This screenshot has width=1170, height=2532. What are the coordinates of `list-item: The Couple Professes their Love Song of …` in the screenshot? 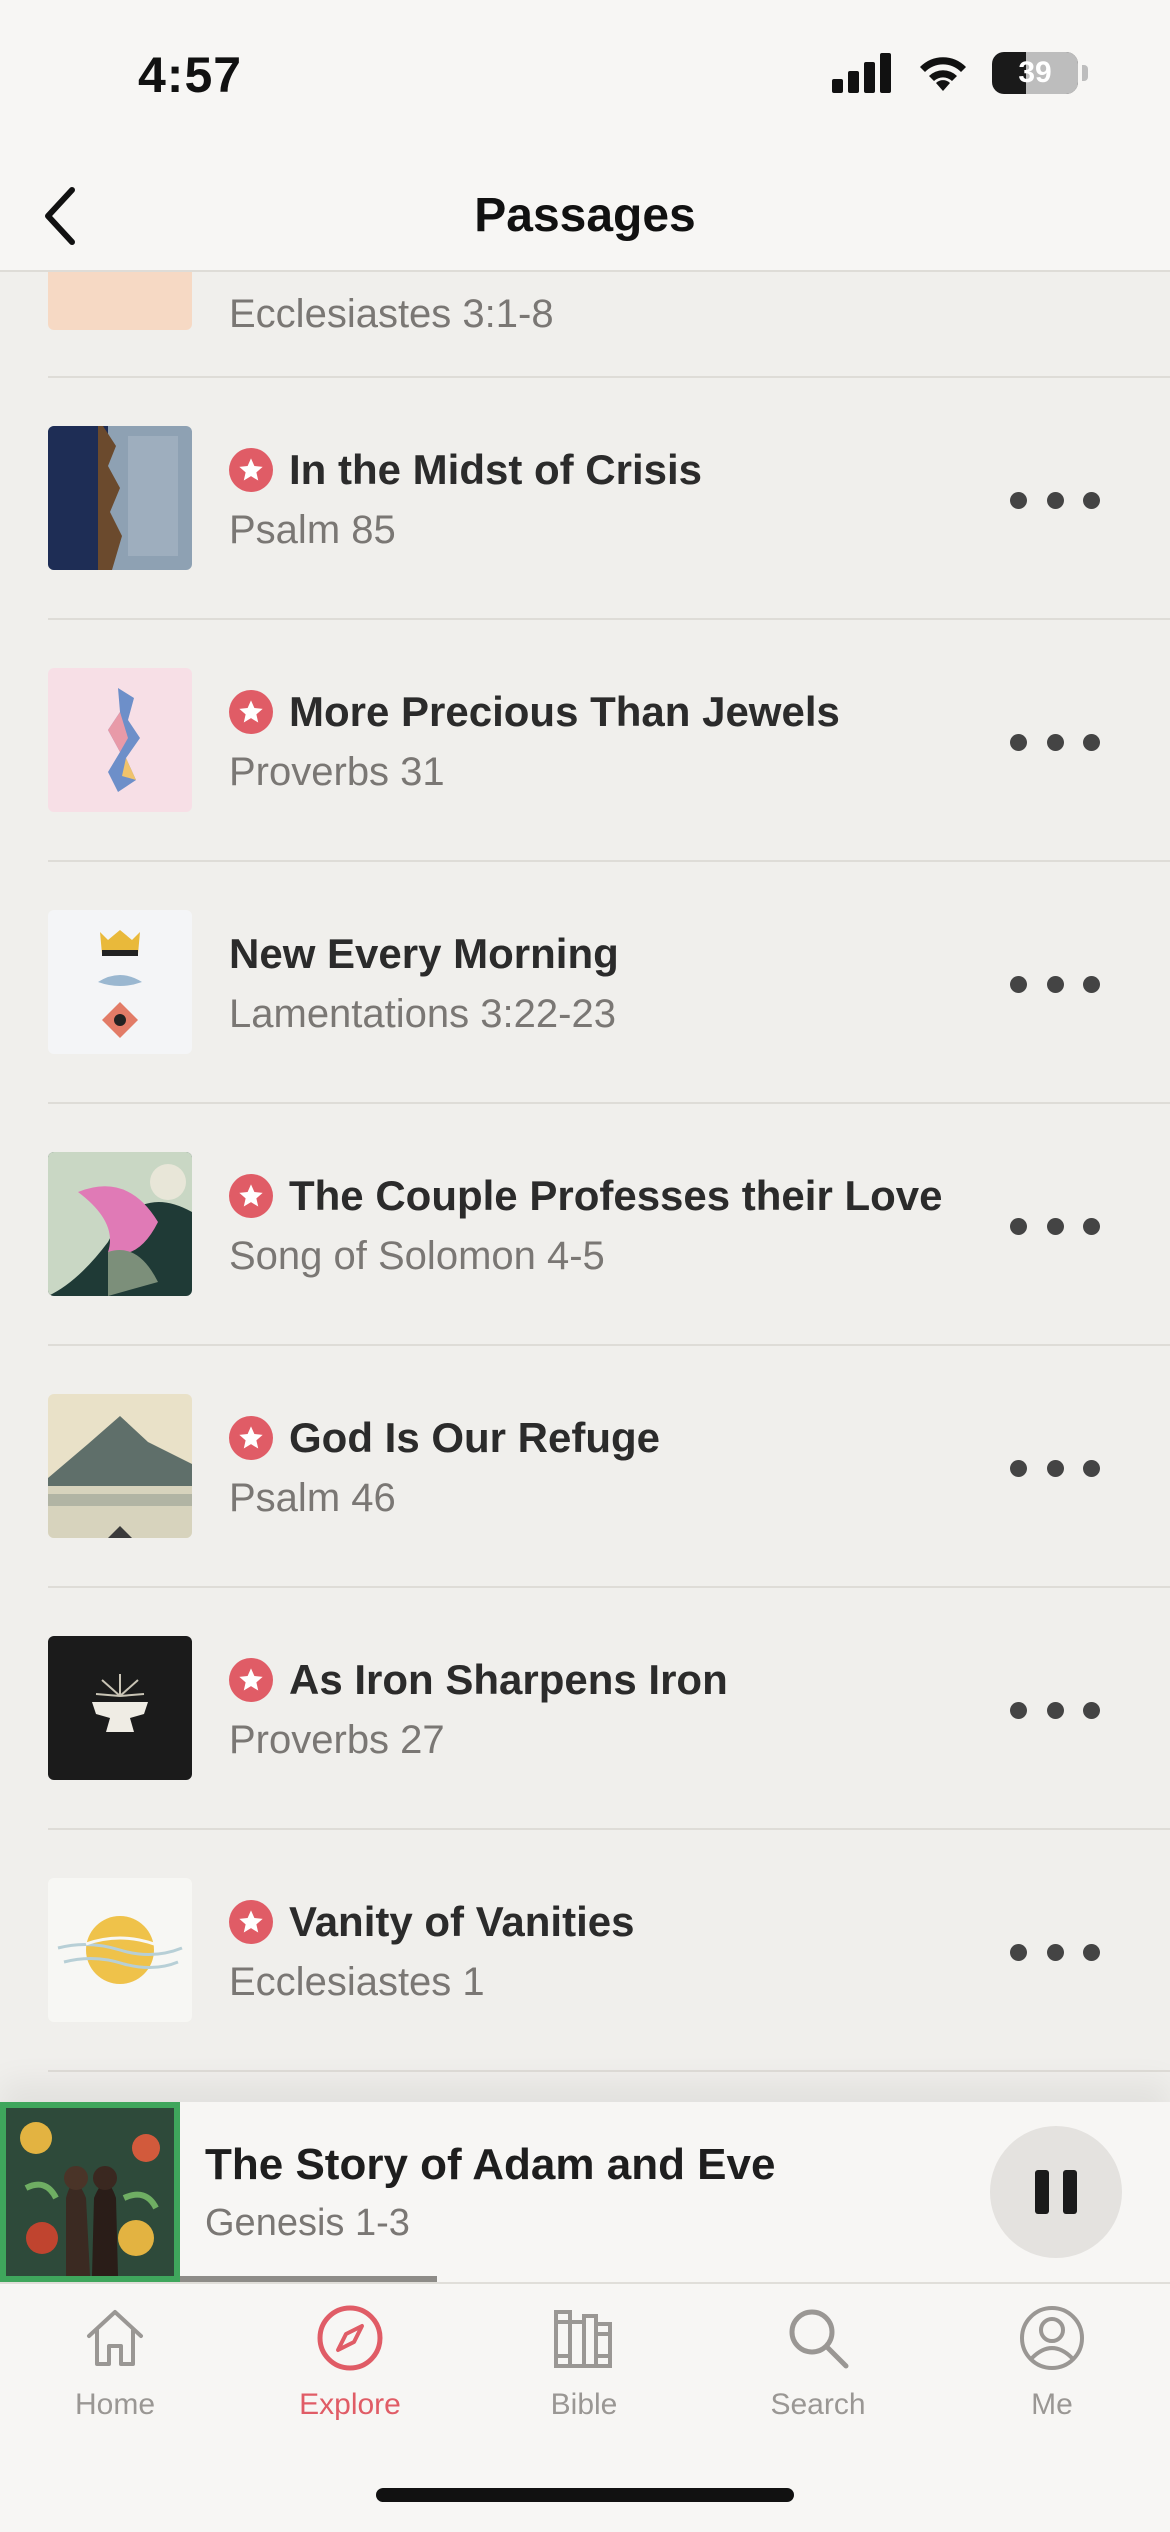 It's located at (585, 1225).